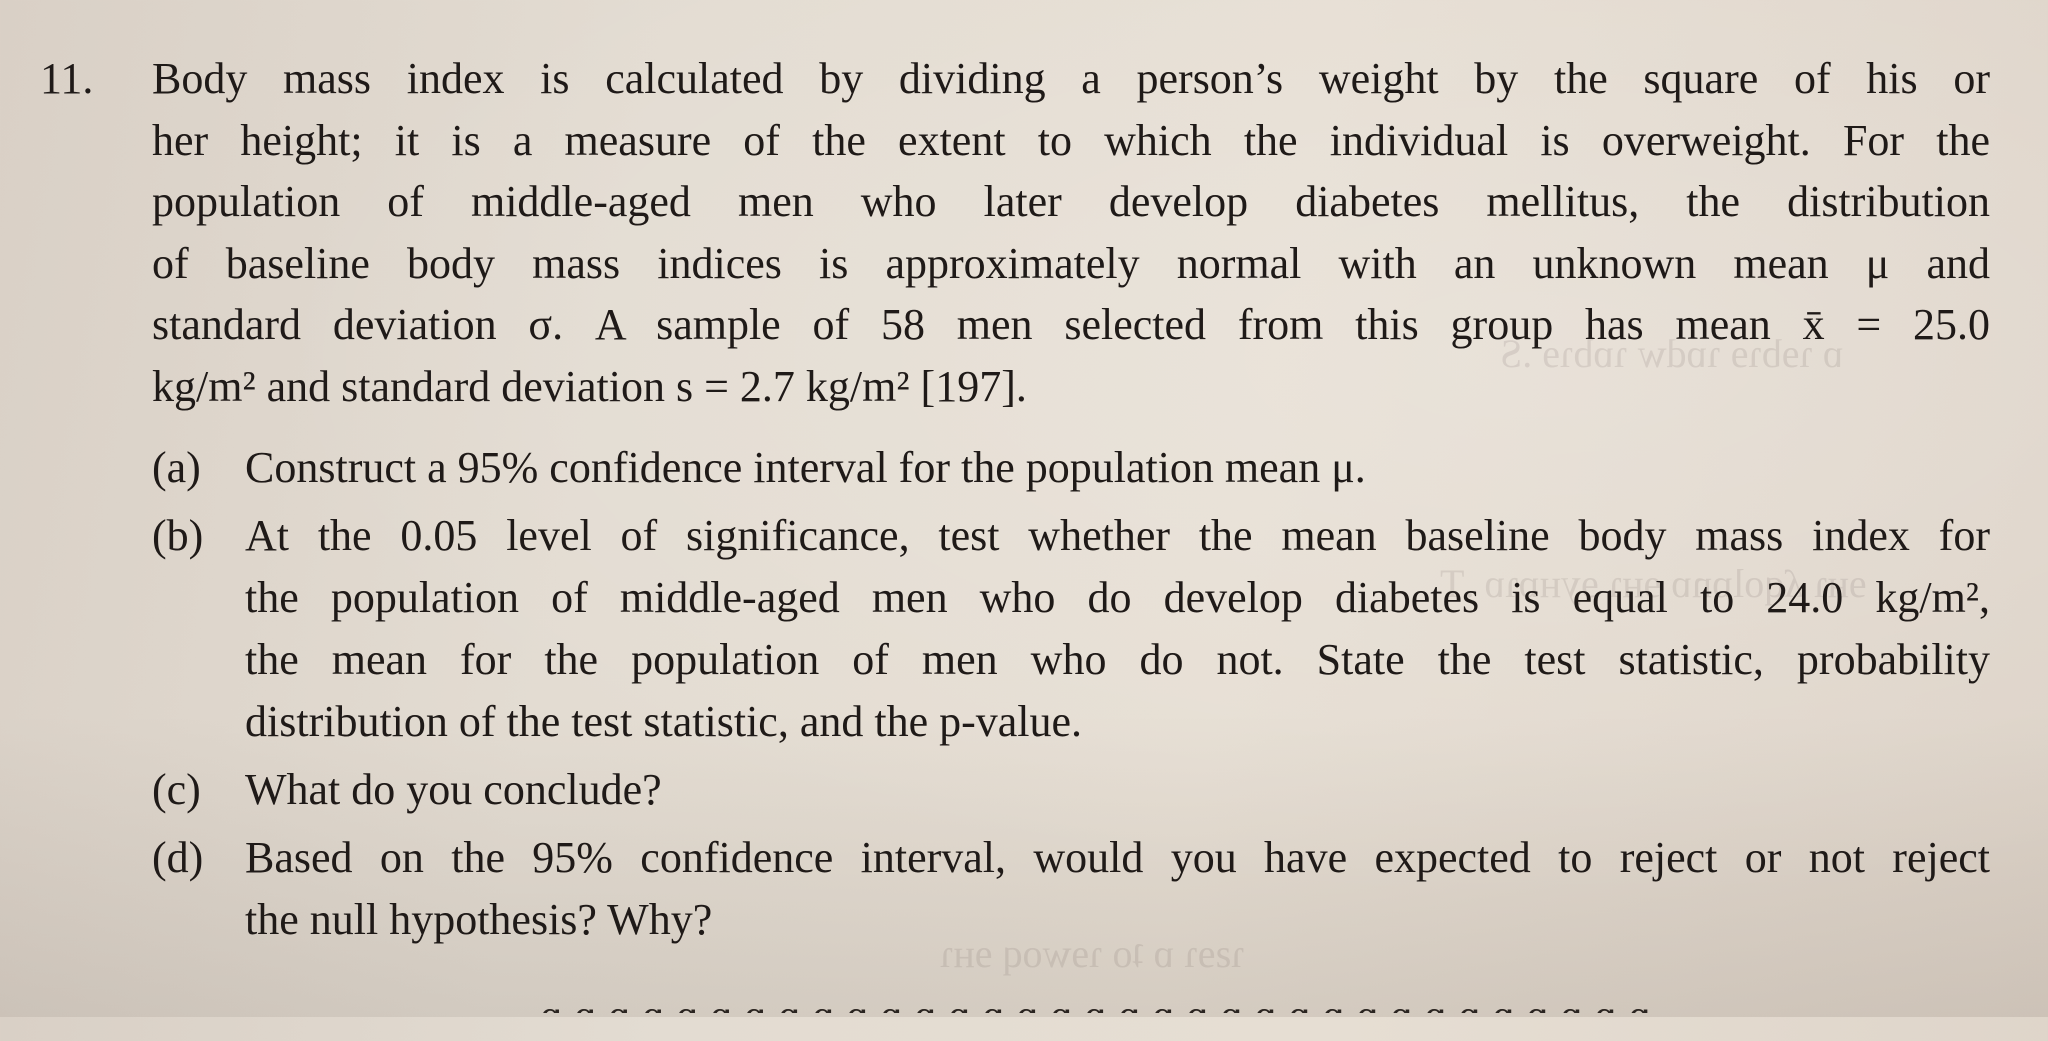 This screenshot has width=2048, height=1041. What do you see at coordinates (453, 789) in the screenshot?
I see `part-line: What do you conclude?` at bounding box center [453, 789].